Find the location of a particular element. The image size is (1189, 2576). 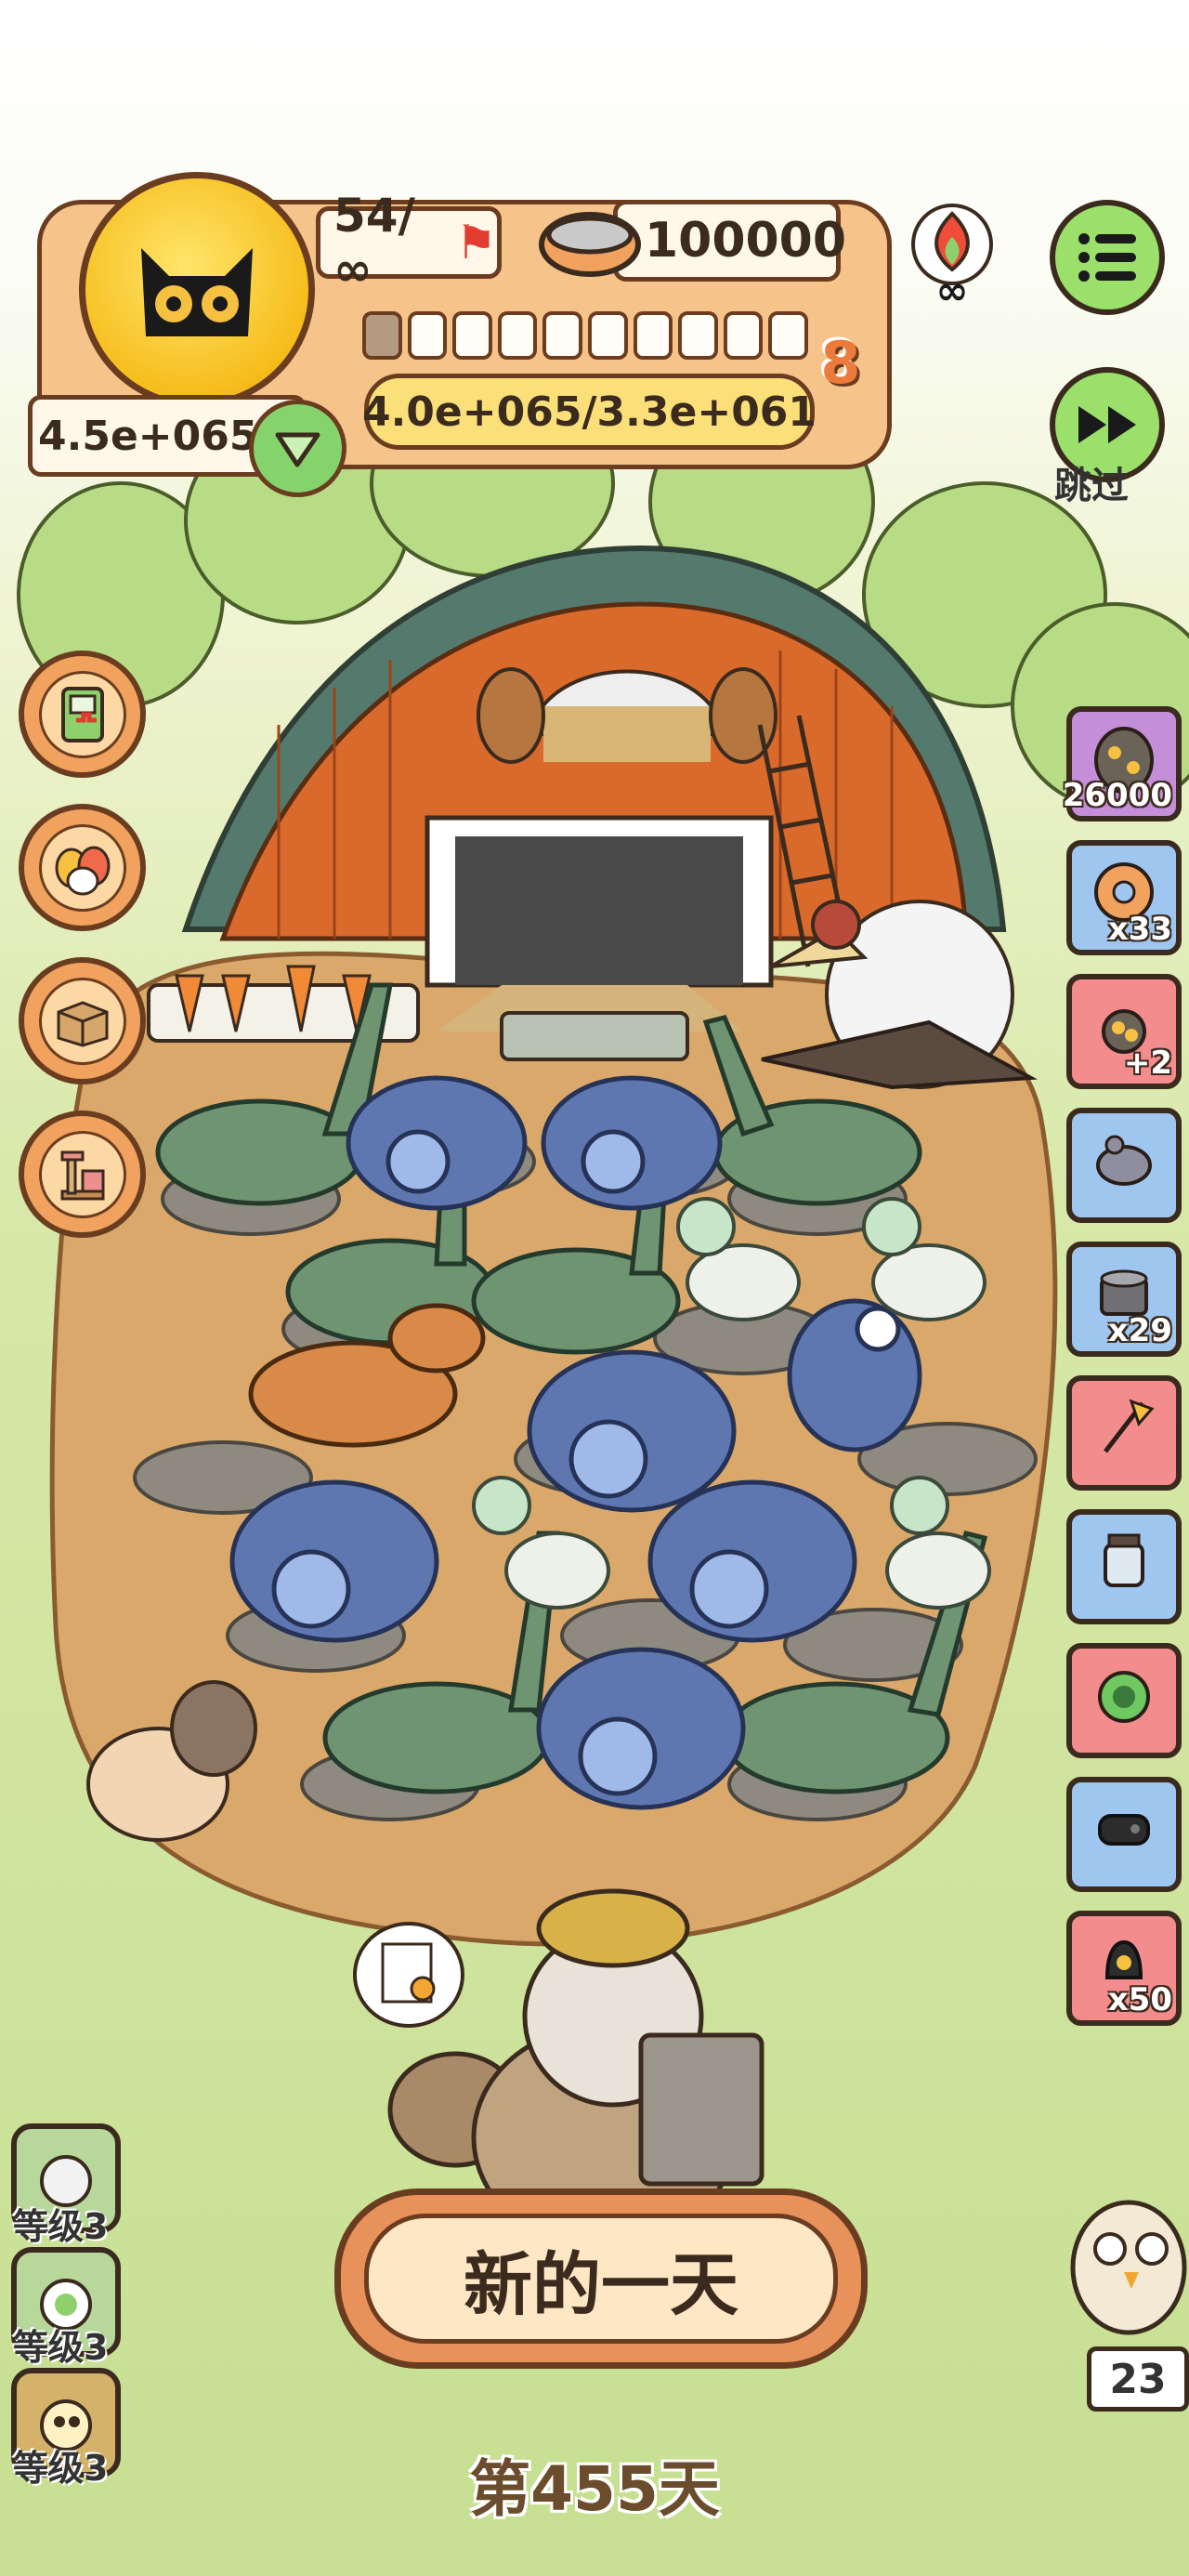

stamina-value: 54/∞ is located at coordinates (374, 242).